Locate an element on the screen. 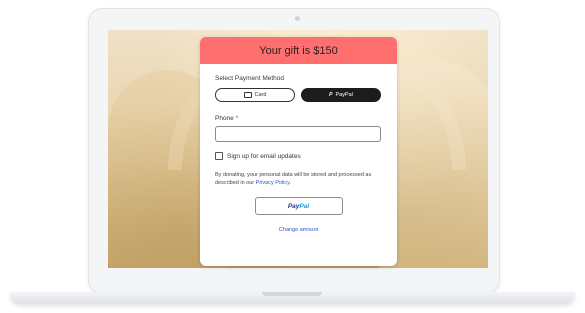 The height and width of the screenshot is (313, 585). laptop-notch is located at coordinates (292, 294).